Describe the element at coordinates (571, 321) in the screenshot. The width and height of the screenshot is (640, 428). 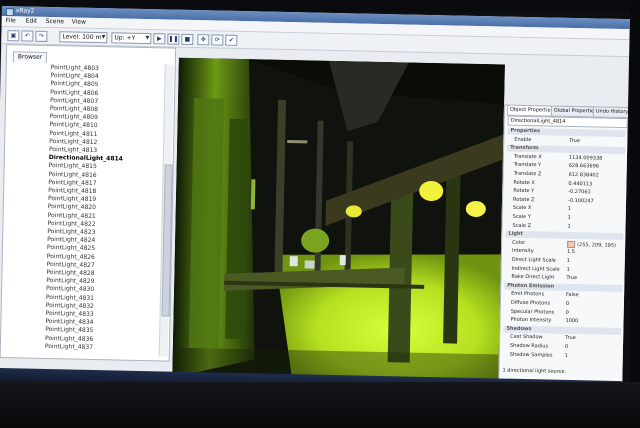
I see `property-value: 1000` at that location.